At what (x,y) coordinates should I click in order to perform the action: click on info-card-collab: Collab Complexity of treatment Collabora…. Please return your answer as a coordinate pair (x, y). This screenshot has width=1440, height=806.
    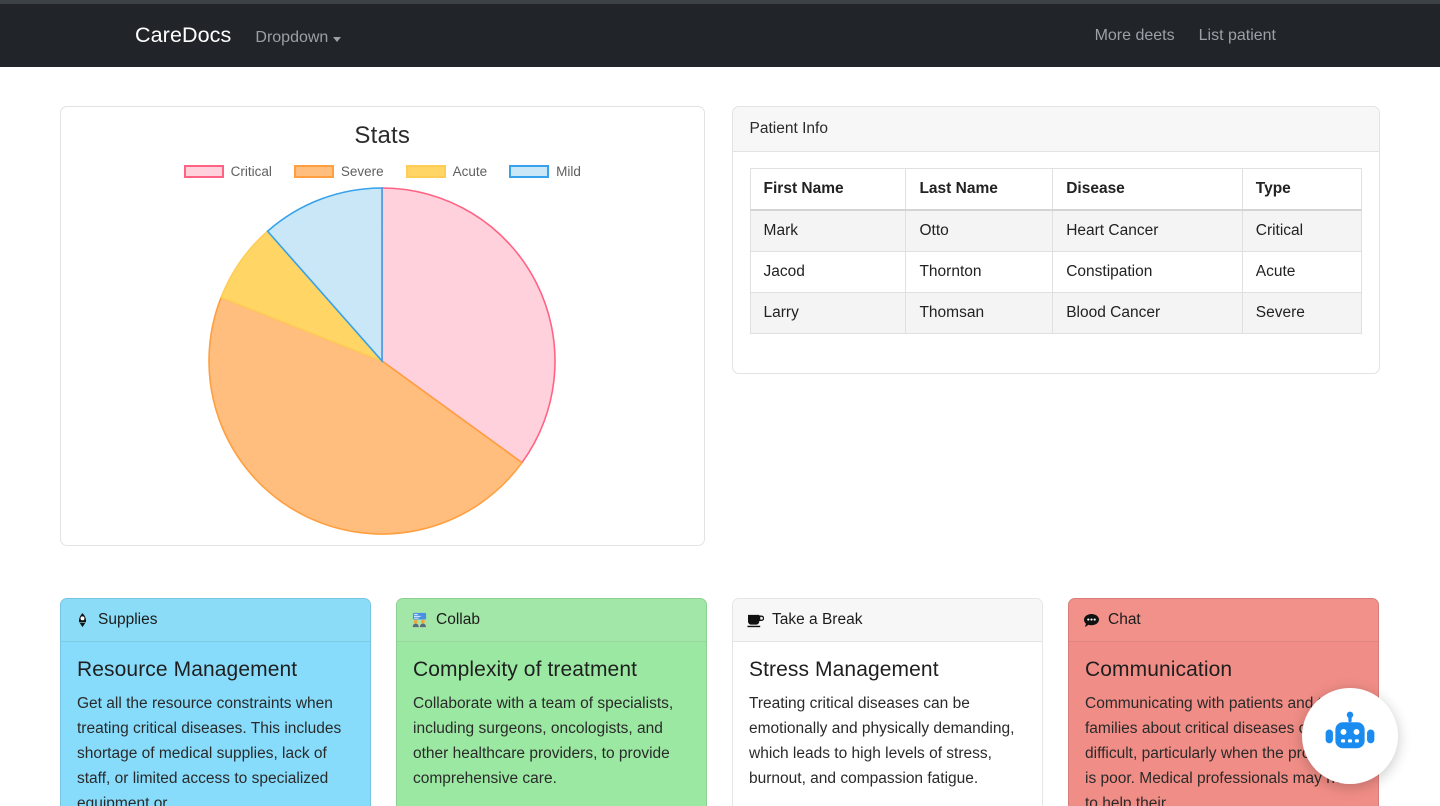
    Looking at the image, I should click on (551, 702).